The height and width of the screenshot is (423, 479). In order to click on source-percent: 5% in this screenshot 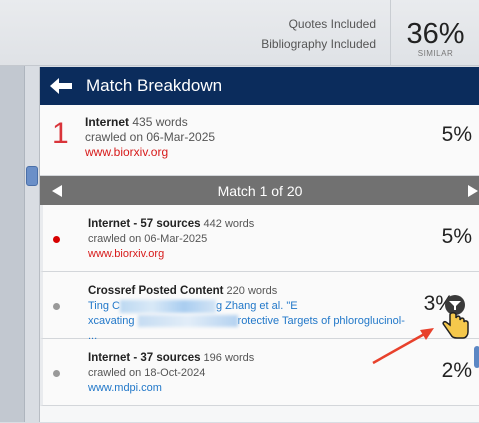, I will do `click(456, 236)`.